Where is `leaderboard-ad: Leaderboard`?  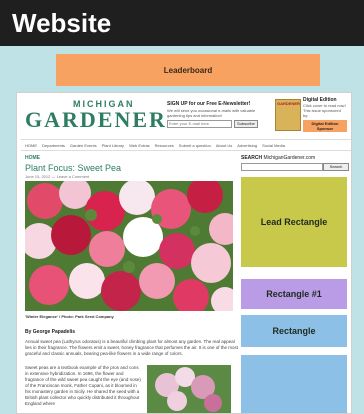
leaderboard-ad: Leaderboard is located at coordinates (188, 70).